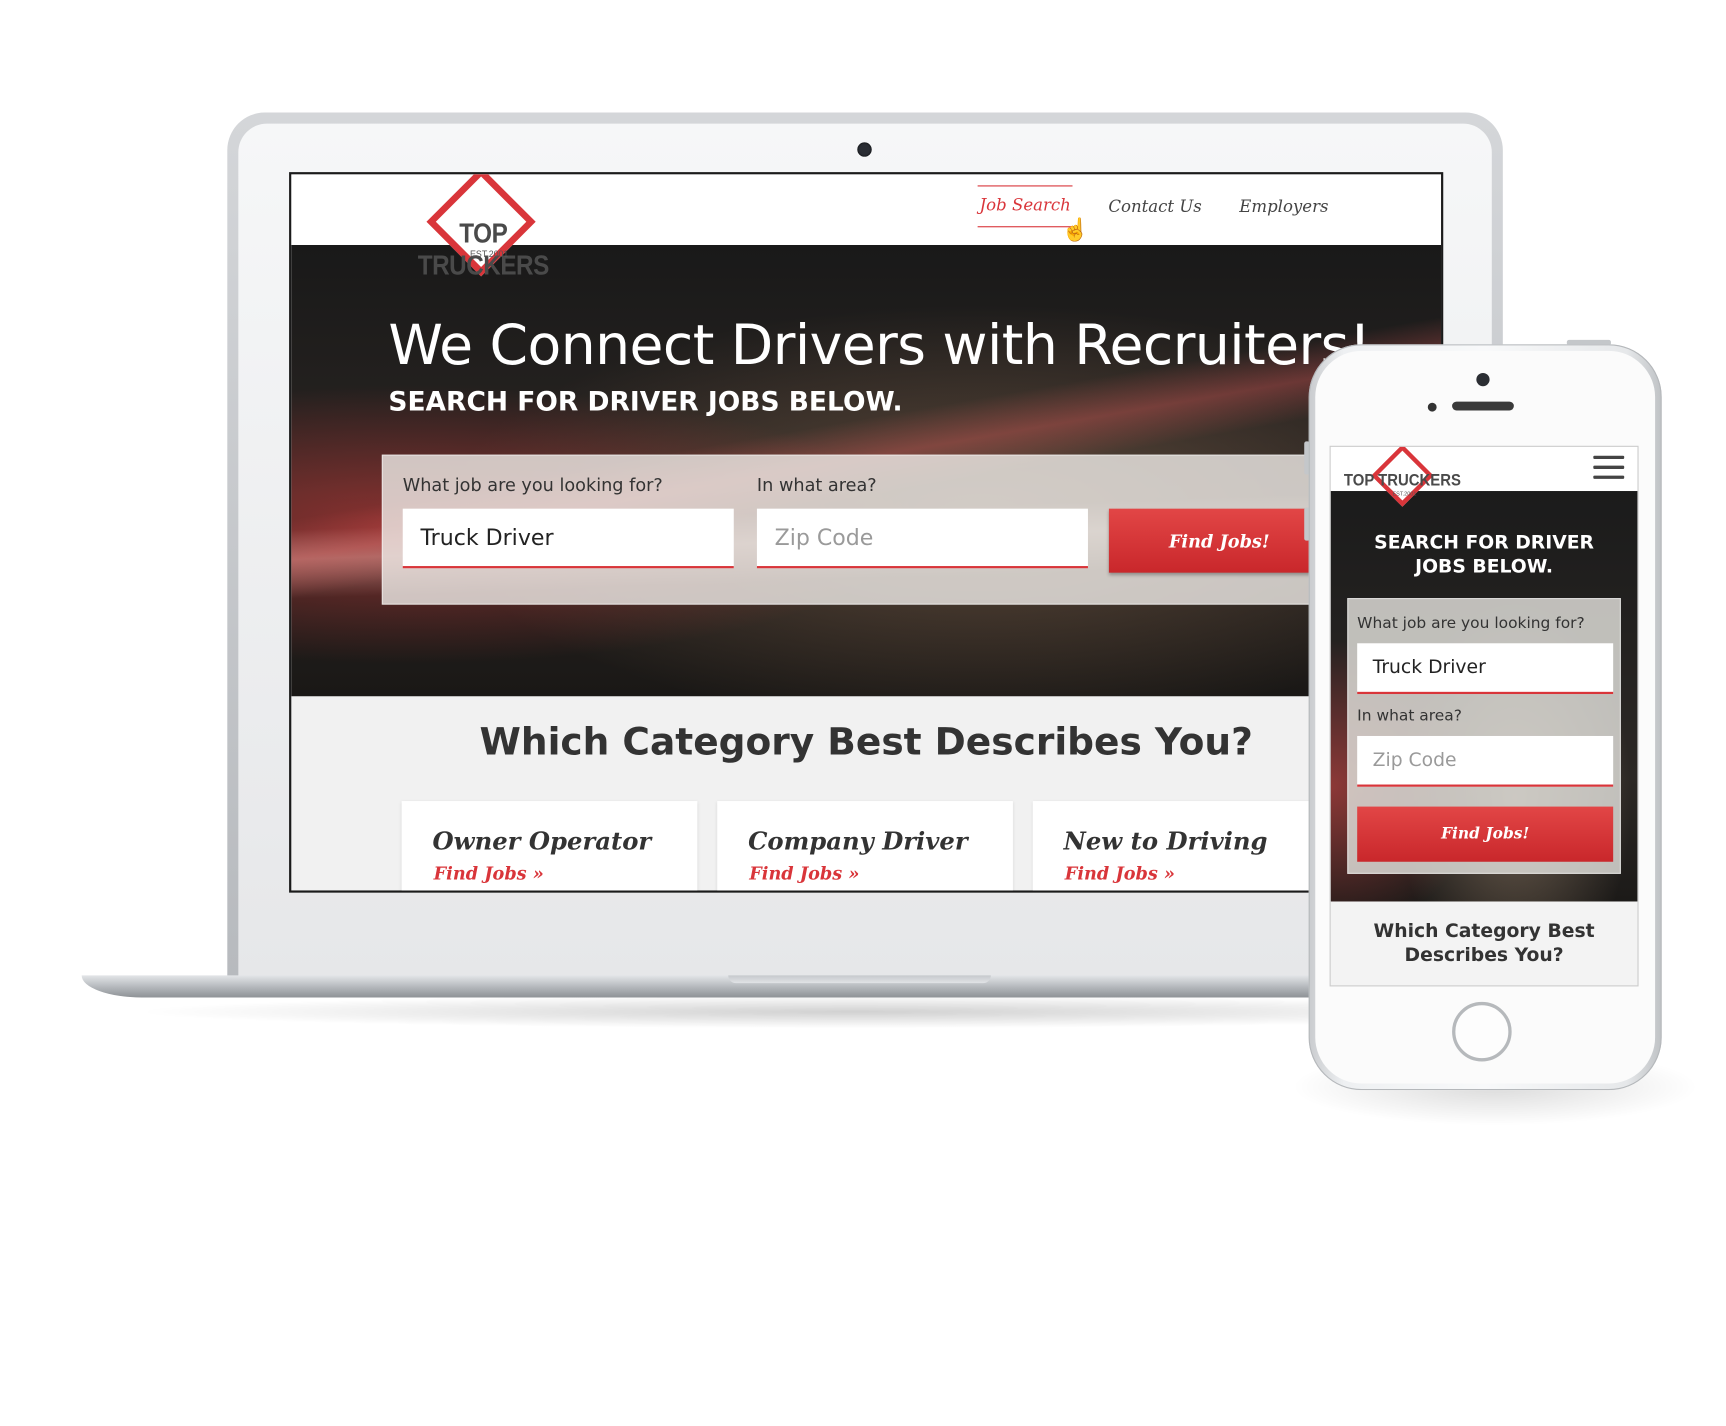 Image resolution: width=1726 pixels, height=1426 pixels. I want to click on category-card-company-driver: Company Driver Find Jobs », so click(865, 846).